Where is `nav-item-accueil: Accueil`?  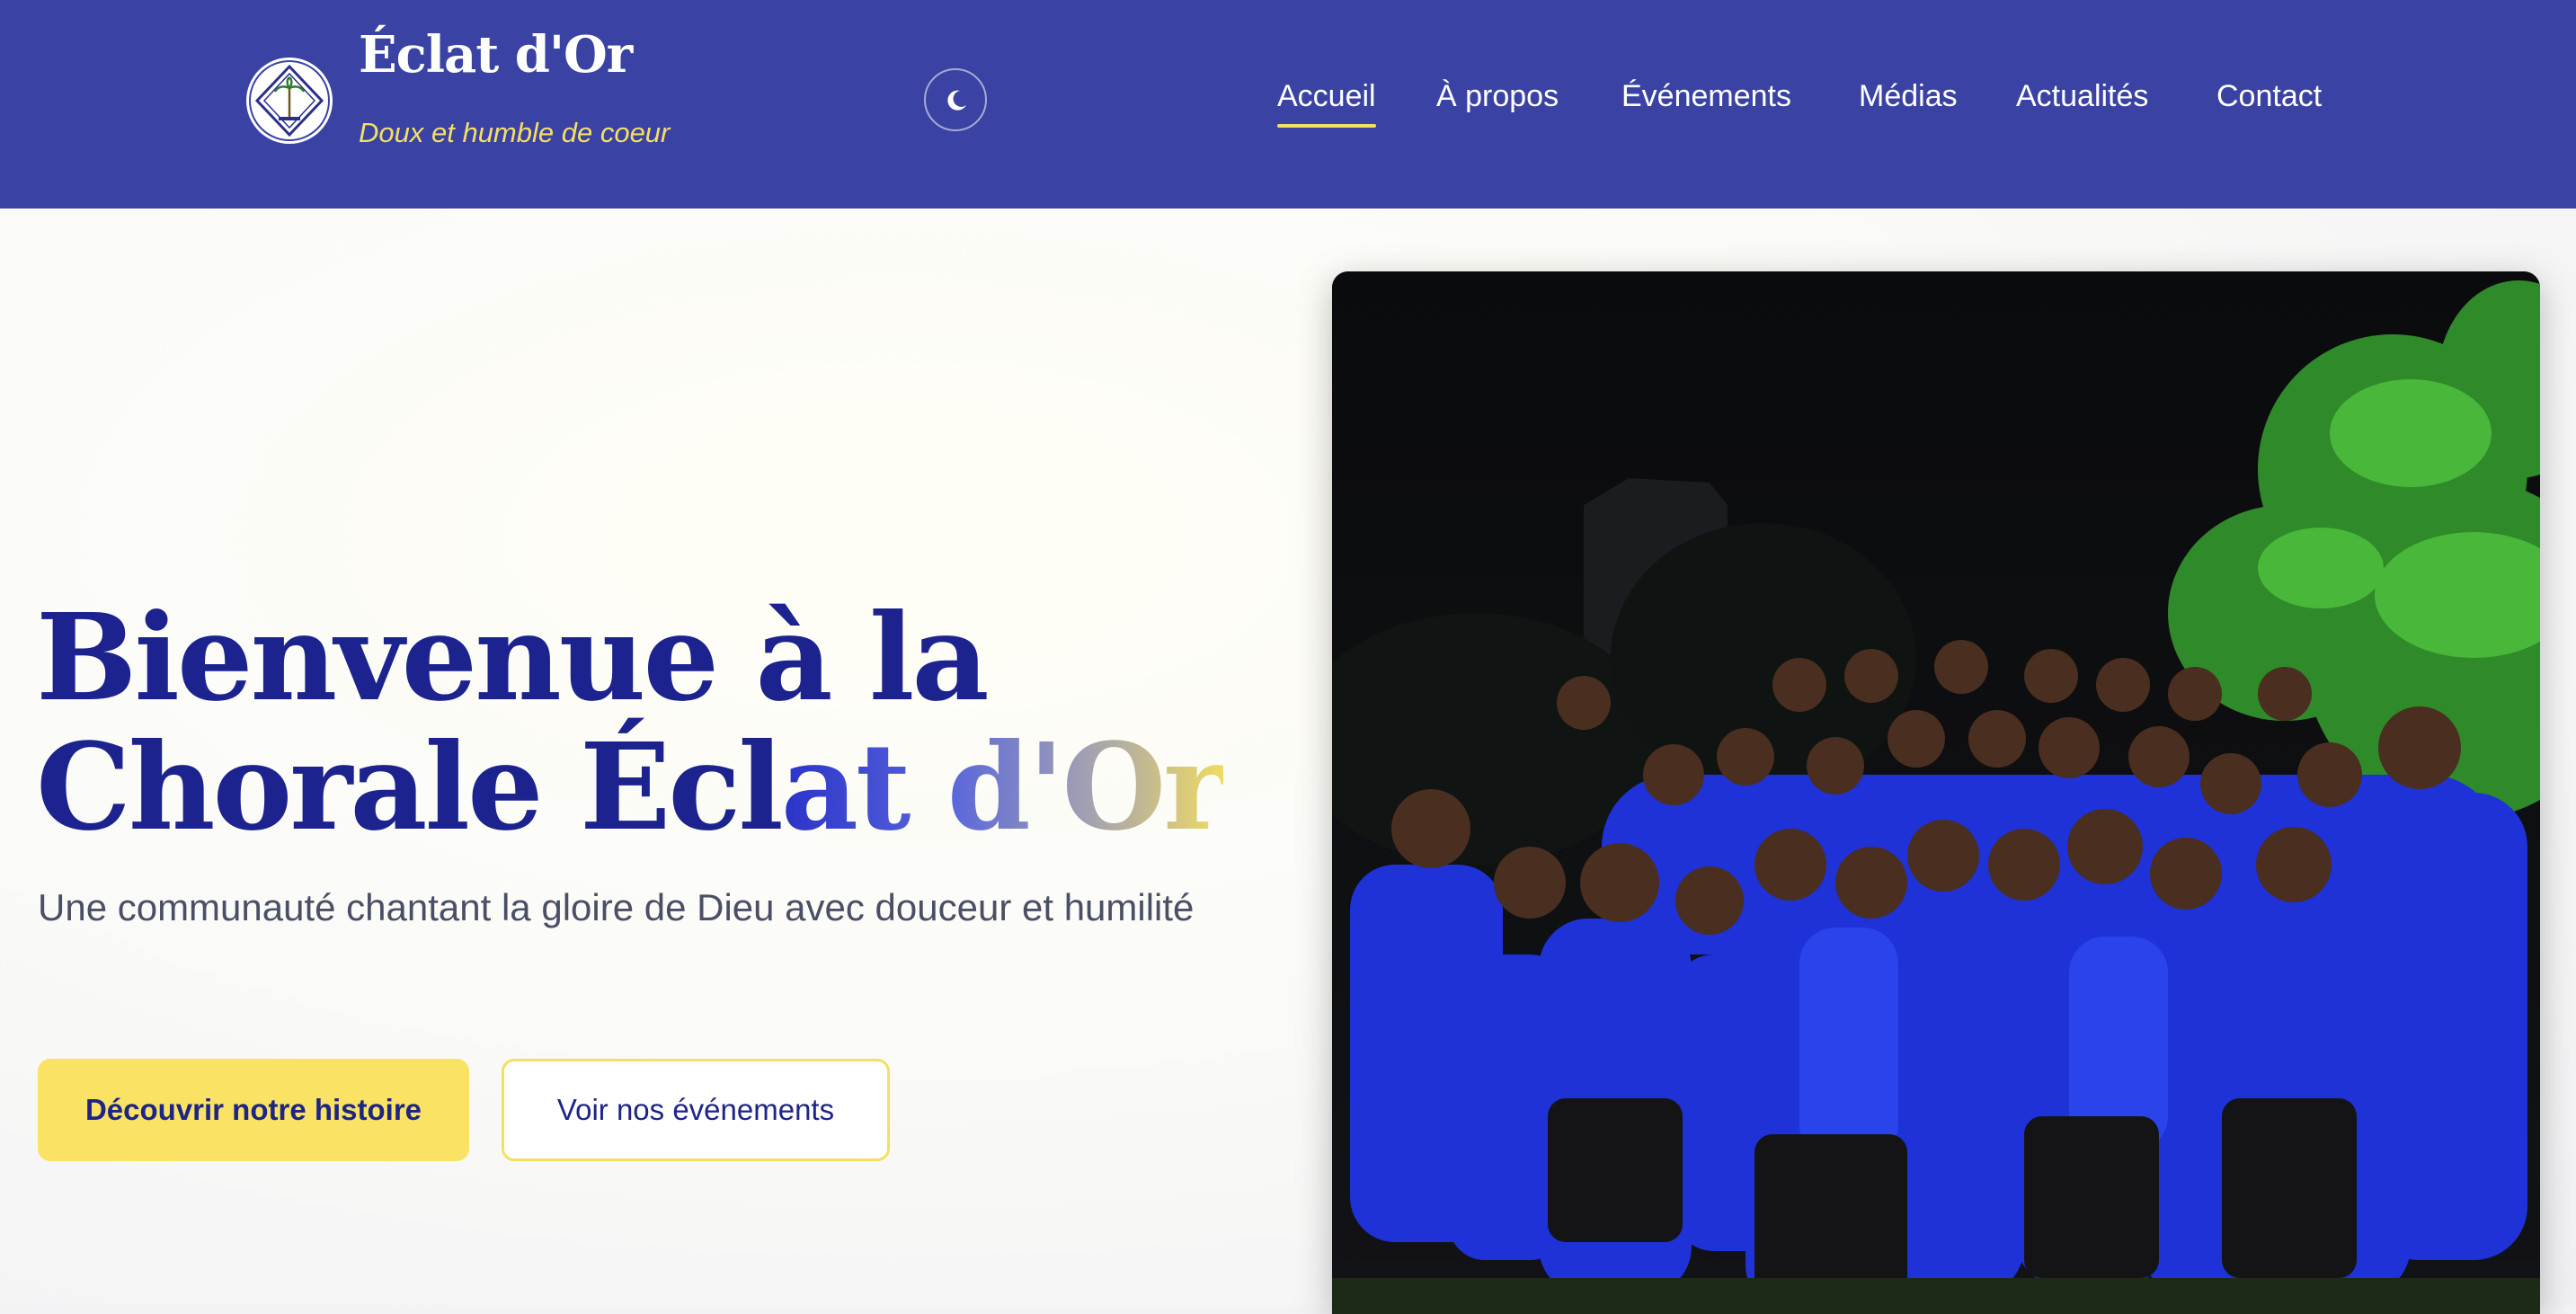
nav-item-accueil: Accueil is located at coordinates (1326, 104).